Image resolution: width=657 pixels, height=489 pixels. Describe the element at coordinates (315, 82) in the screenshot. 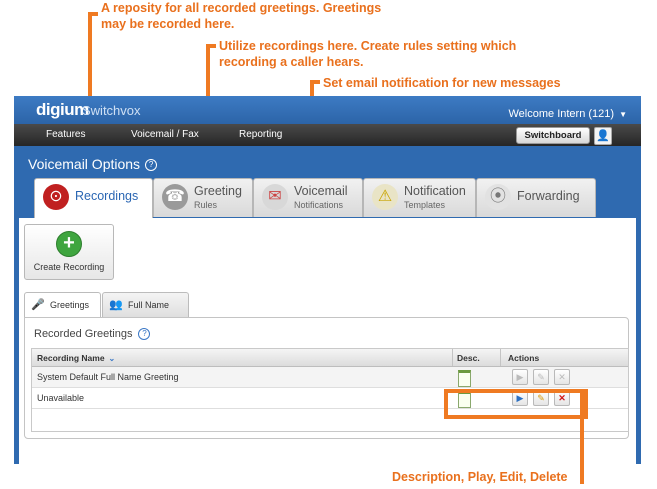

I see `annotation-line-voicemail-notifications-cap` at that location.